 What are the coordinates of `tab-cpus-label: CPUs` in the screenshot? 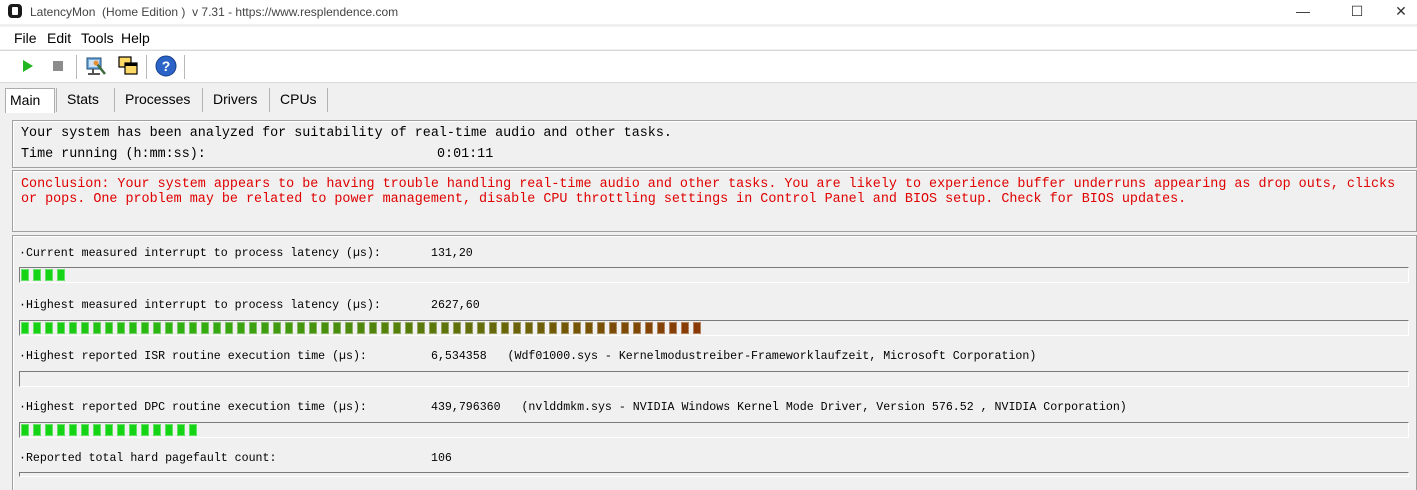 It's located at (298, 99).